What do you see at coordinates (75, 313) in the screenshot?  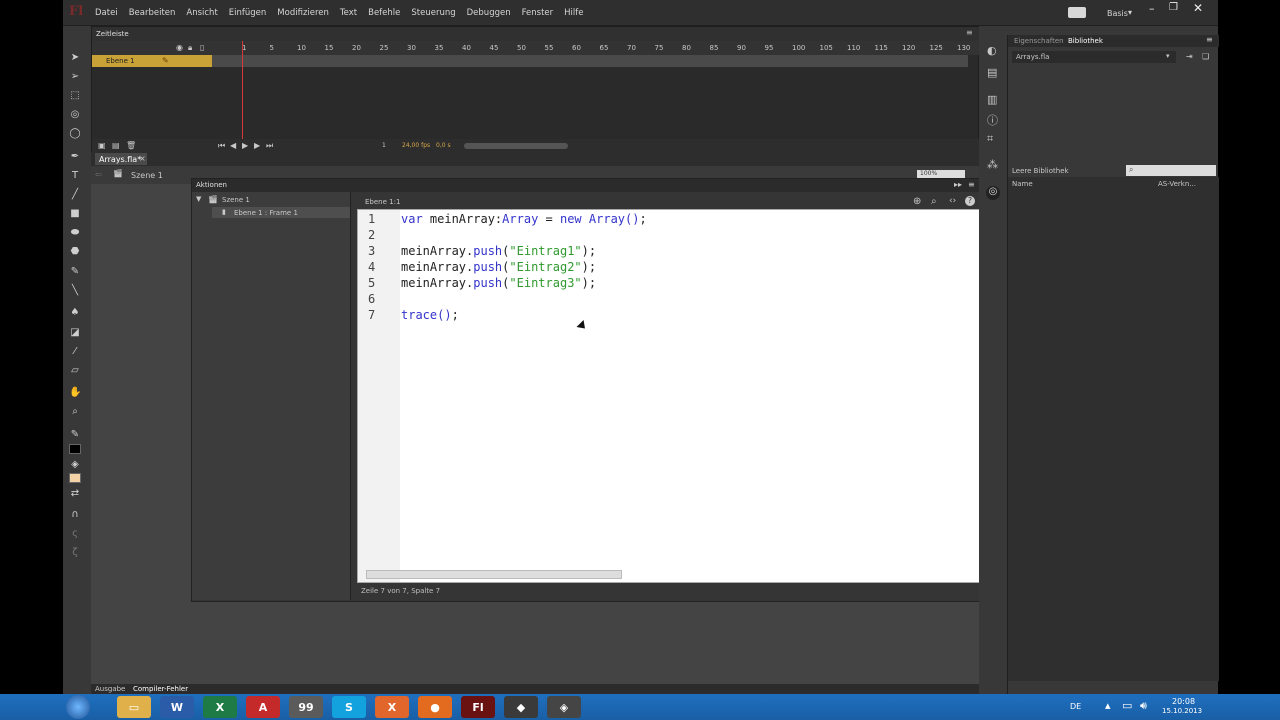 I see `bone-tool-icon: ♠` at bounding box center [75, 313].